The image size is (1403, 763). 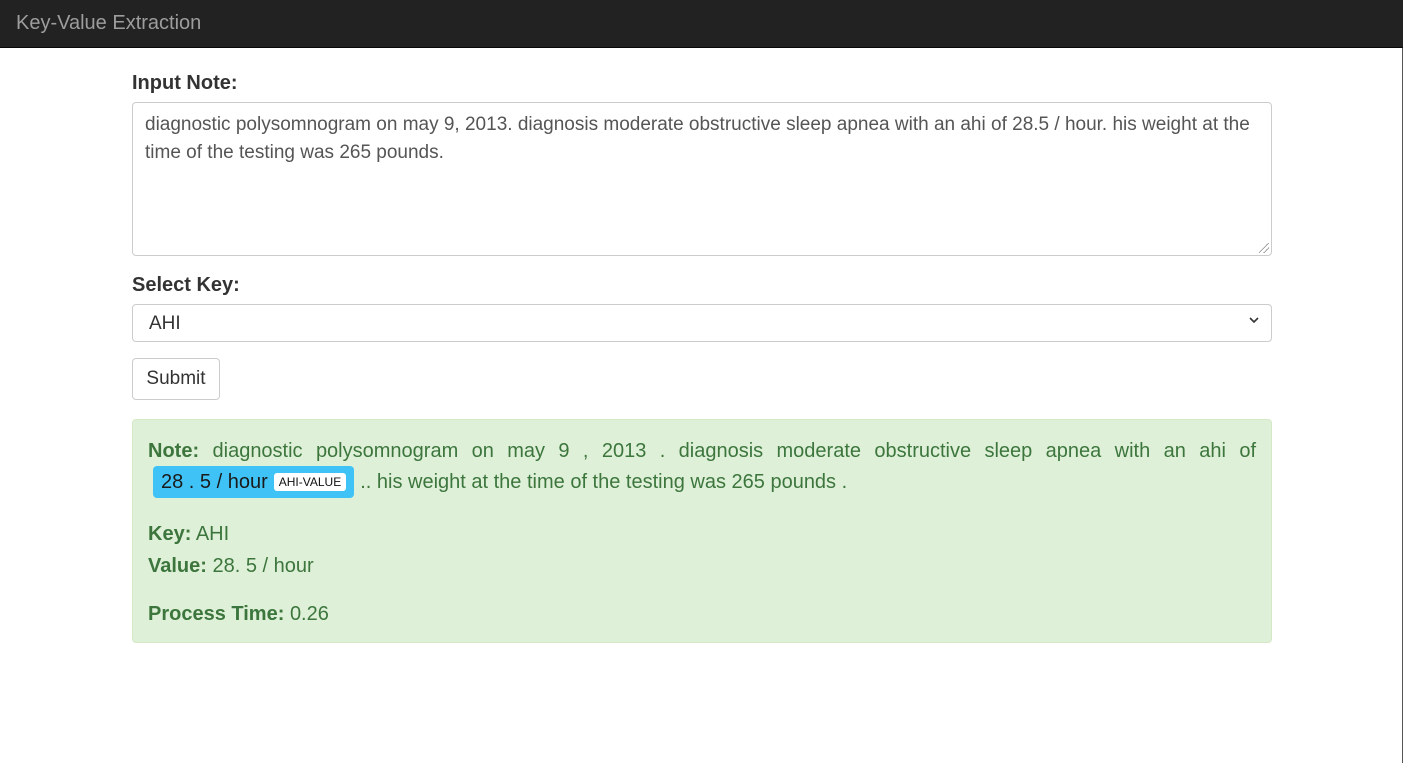 What do you see at coordinates (165, 323) in the screenshot?
I see `key-select-value: AHI` at bounding box center [165, 323].